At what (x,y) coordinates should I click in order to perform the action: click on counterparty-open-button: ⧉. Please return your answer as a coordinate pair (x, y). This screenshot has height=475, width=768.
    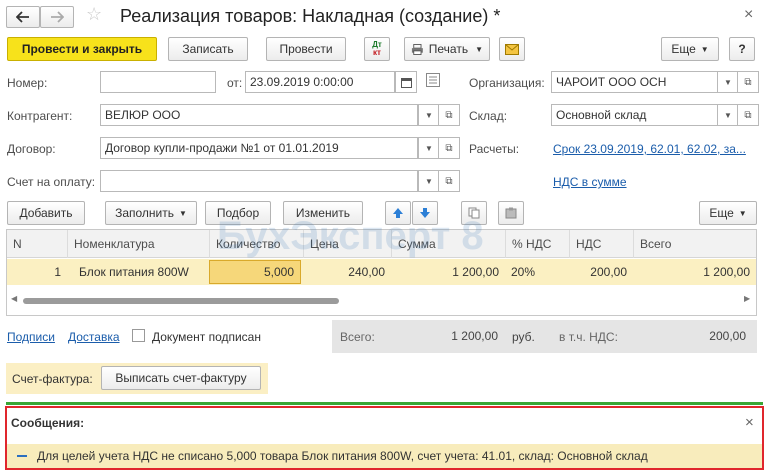
    Looking at the image, I should click on (449, 115).